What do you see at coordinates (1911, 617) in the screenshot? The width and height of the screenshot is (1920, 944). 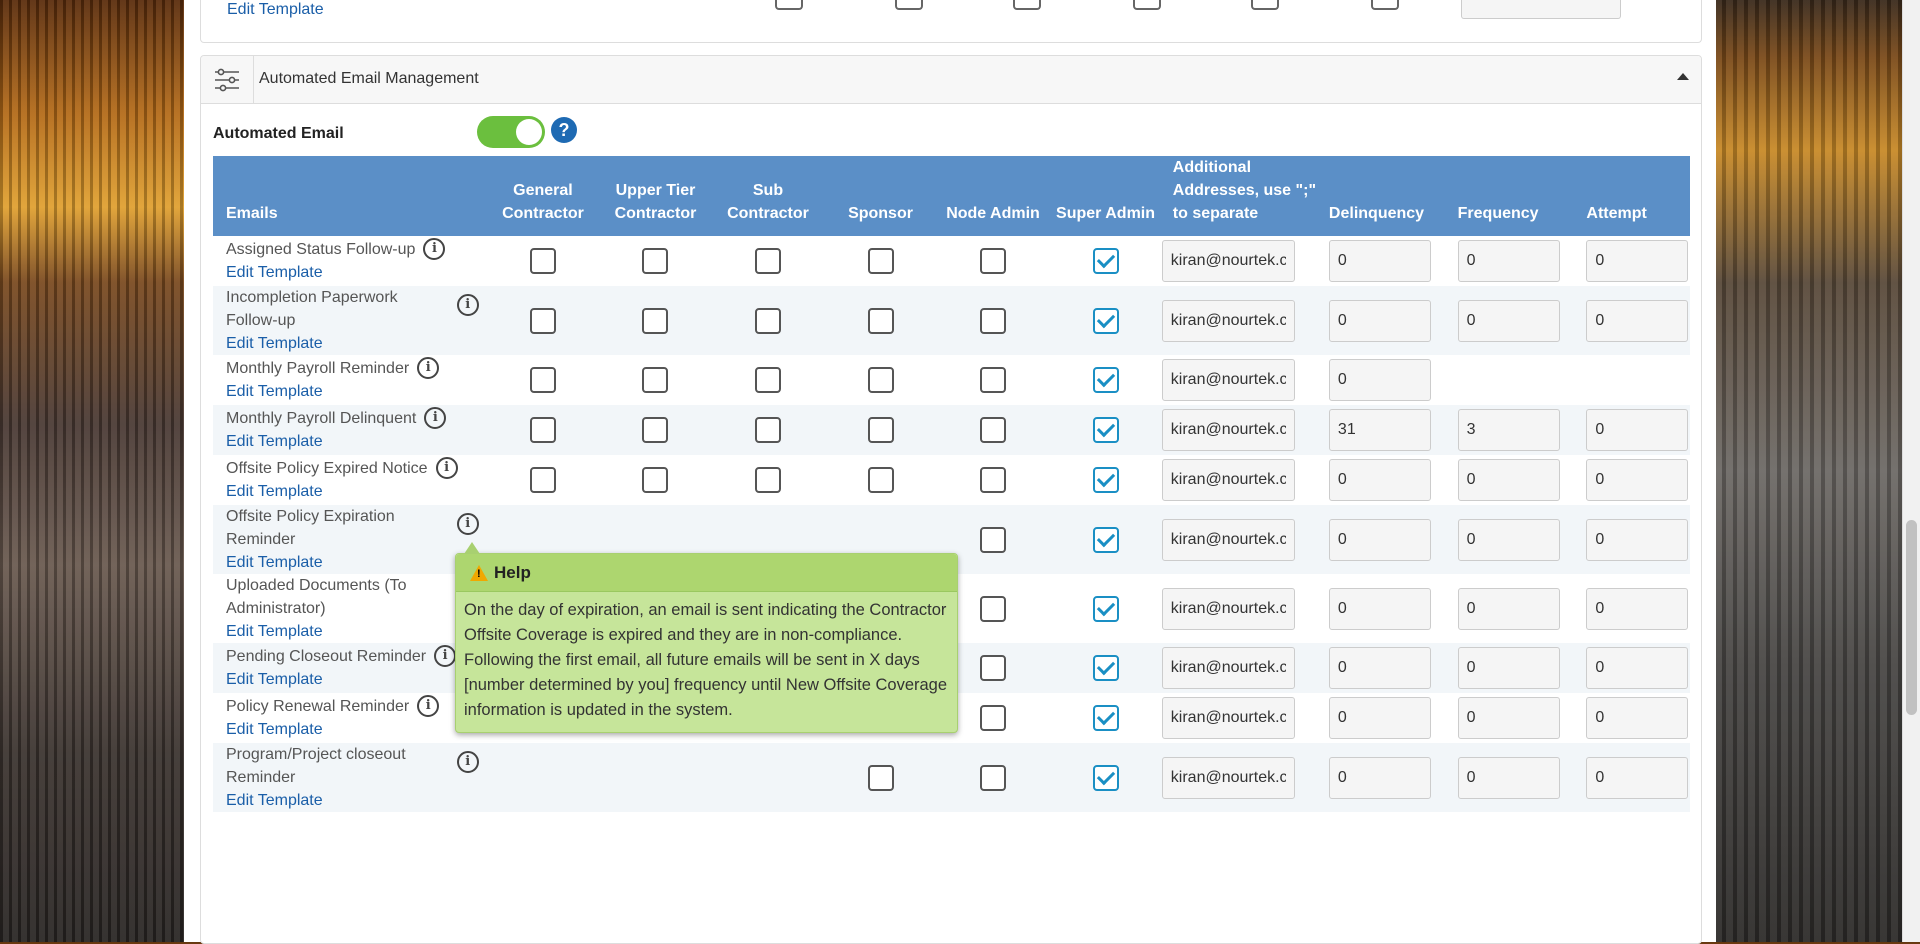 I see `scroll-thumb` at bounding box center [1911, 617].